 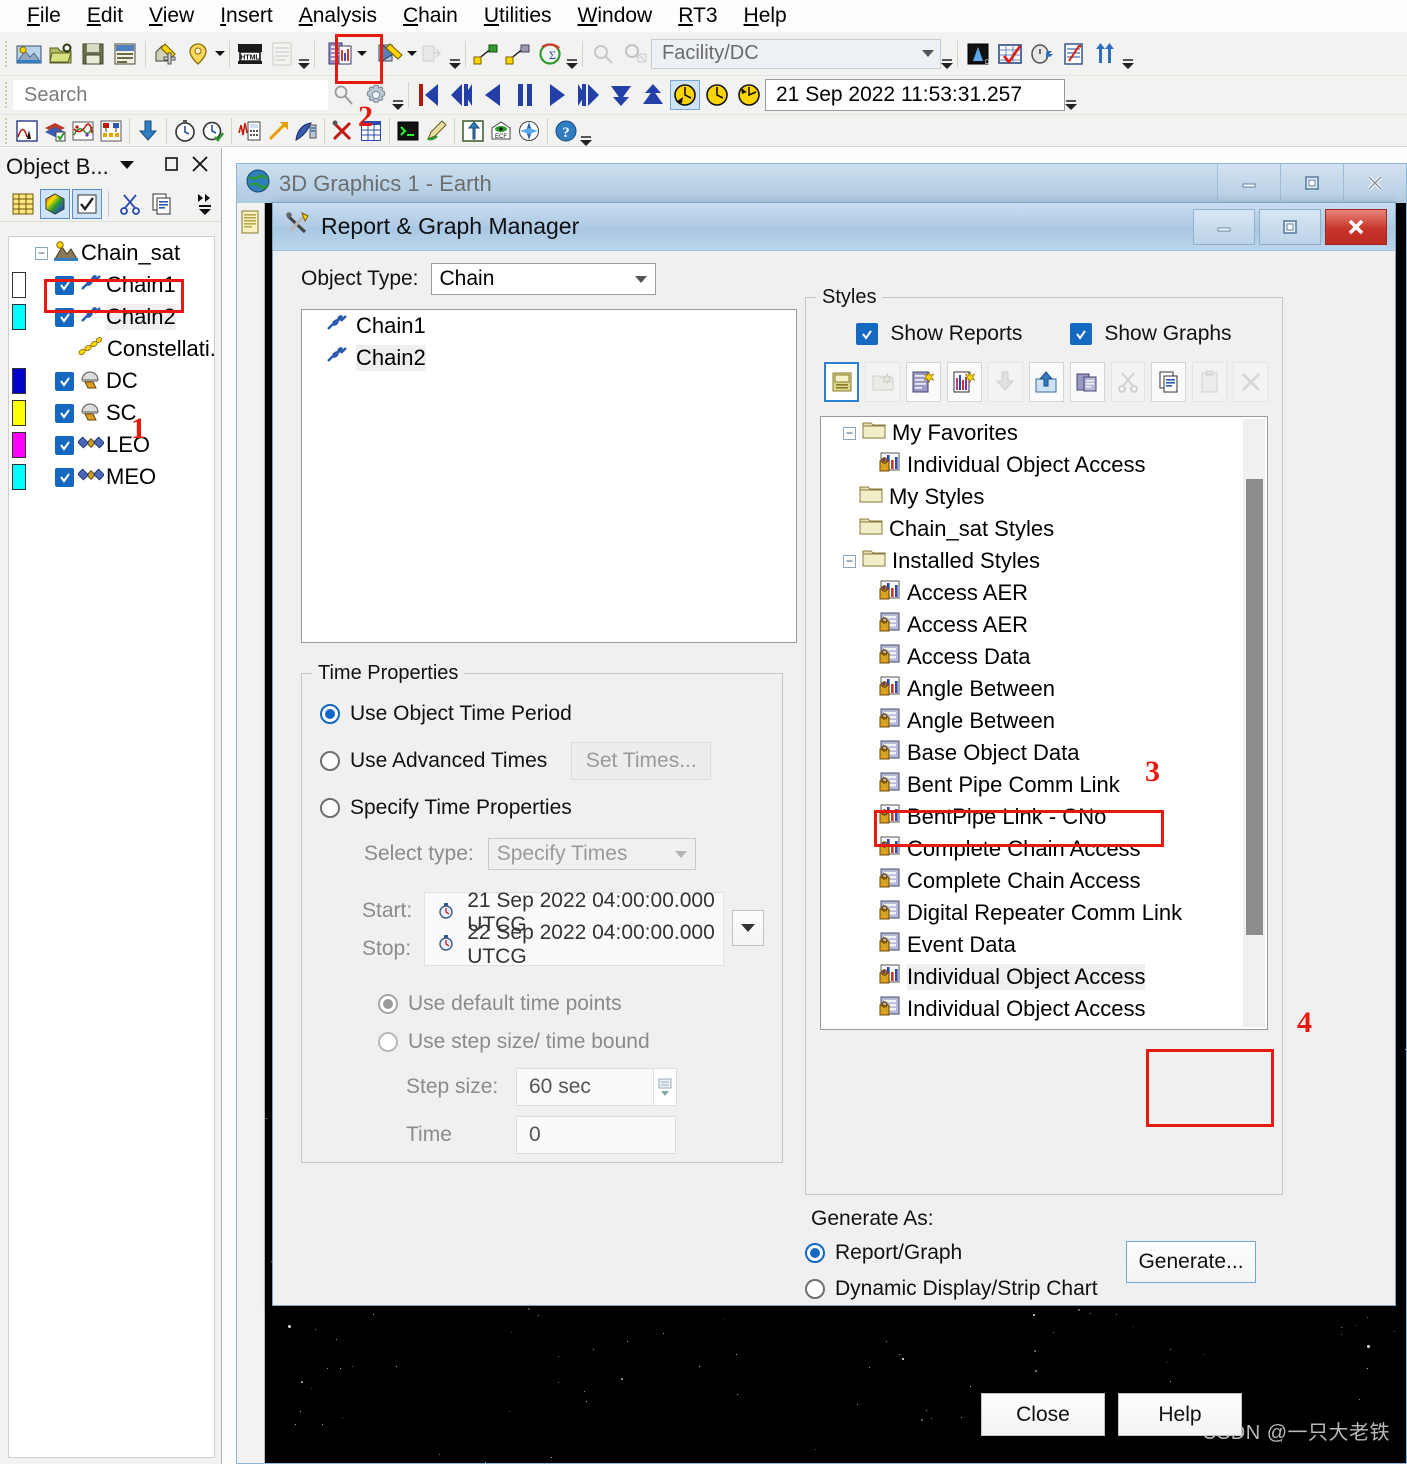 I want to click on increase-speed-icon, so click(x=653, y=95).